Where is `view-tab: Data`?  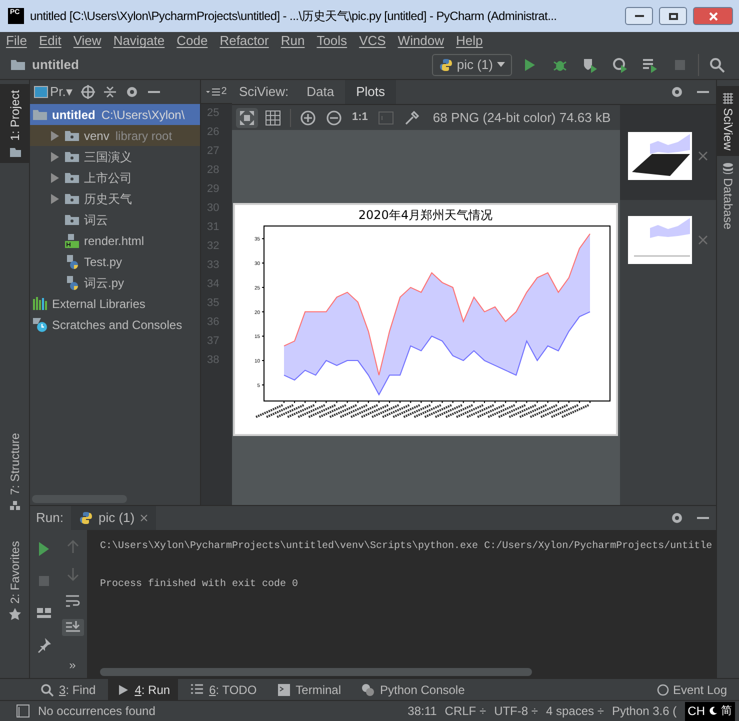 view-tab: Data is located at coordinates (321, 92).